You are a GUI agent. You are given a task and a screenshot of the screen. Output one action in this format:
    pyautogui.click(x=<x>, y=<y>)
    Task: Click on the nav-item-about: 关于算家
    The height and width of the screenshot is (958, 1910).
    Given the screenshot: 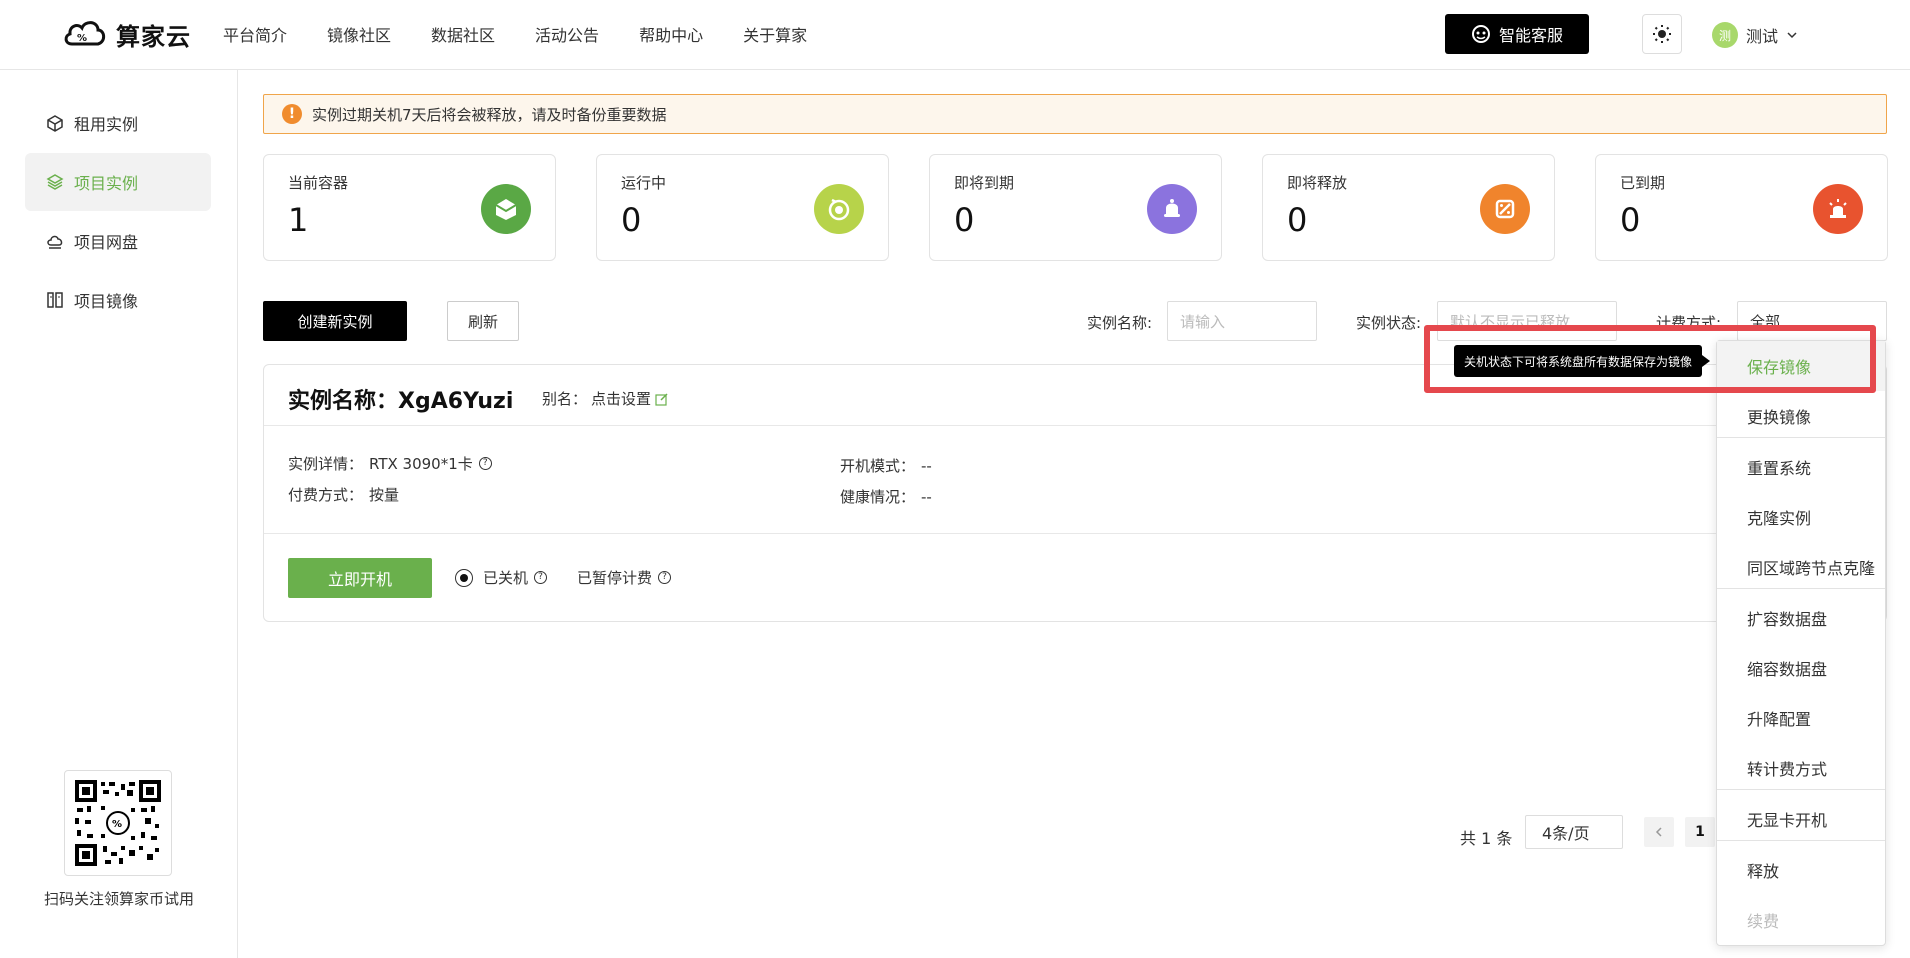 What is the action you would take?
    pyautogui.click(x=775, y=34)
    